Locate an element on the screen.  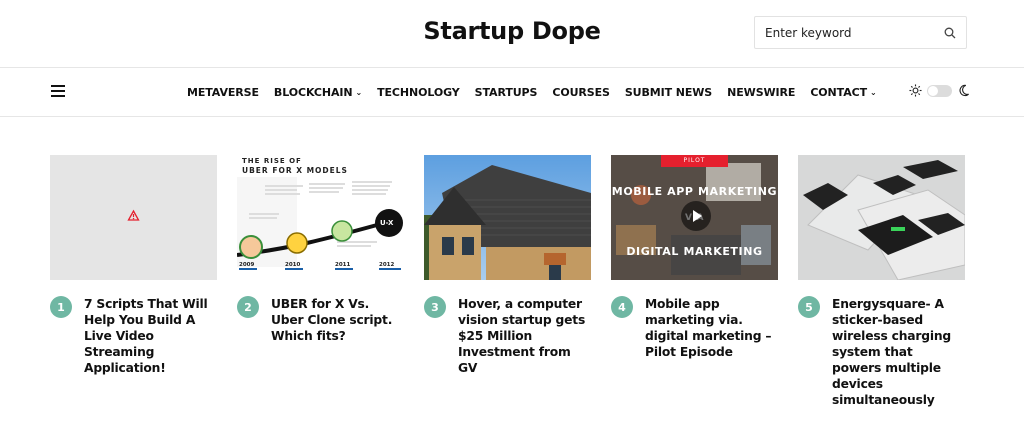
charging-pad-image is located at coordinates (881, 217).